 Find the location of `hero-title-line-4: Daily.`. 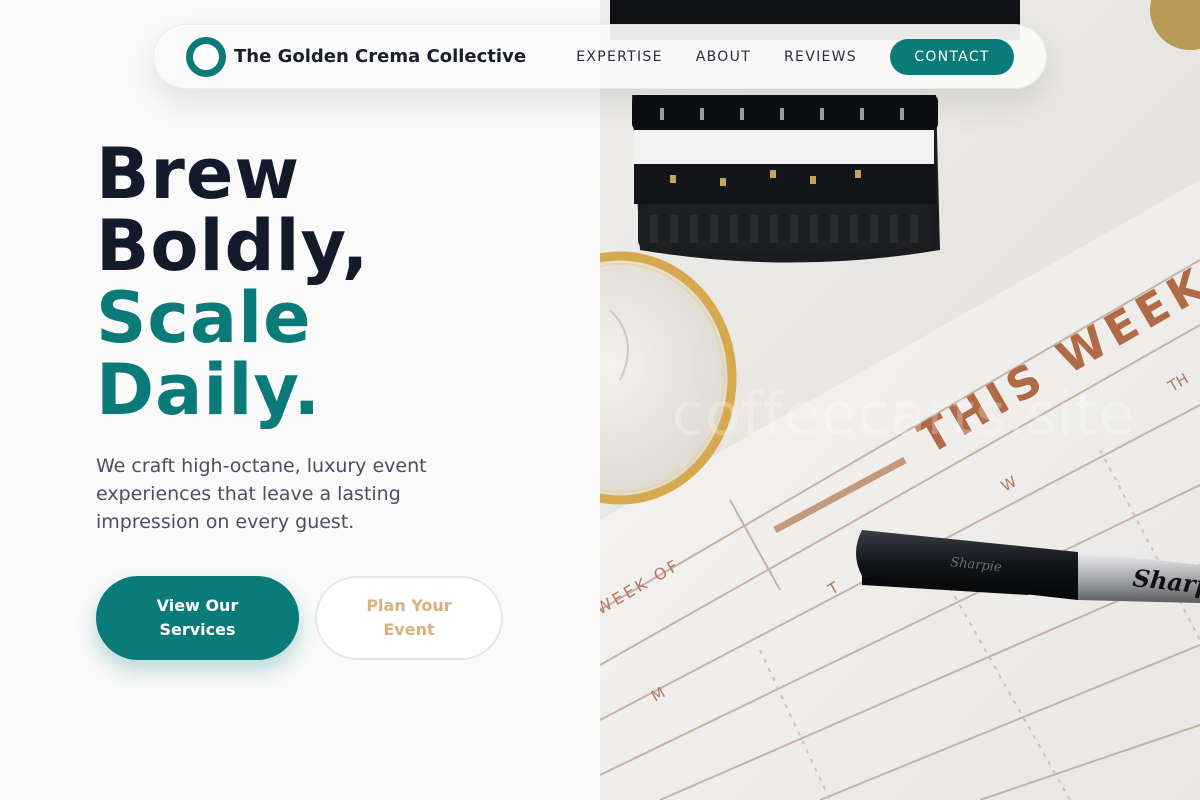

hero-title-line-4: Daily. is located at coordinates (209, 390).